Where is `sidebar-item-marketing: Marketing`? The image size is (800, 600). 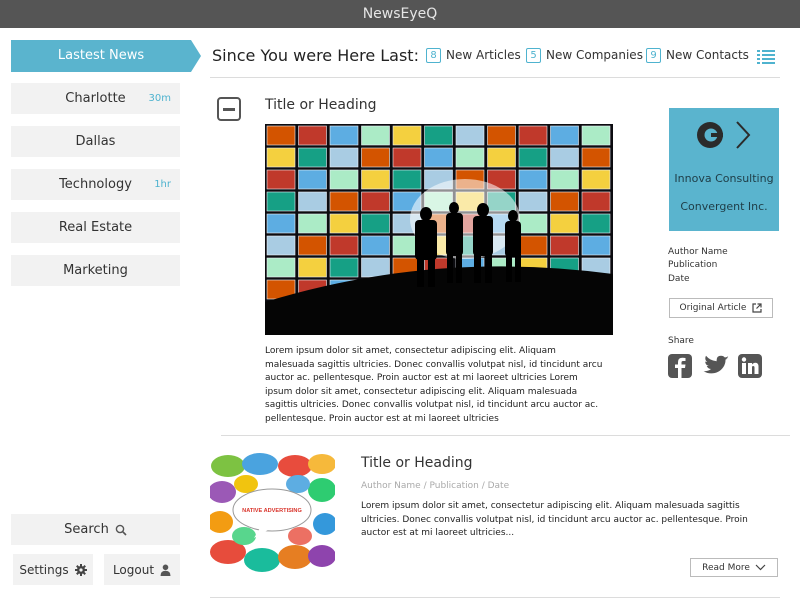
sidebar-item-marketing: Marketing is located at coordinates (95, 270).